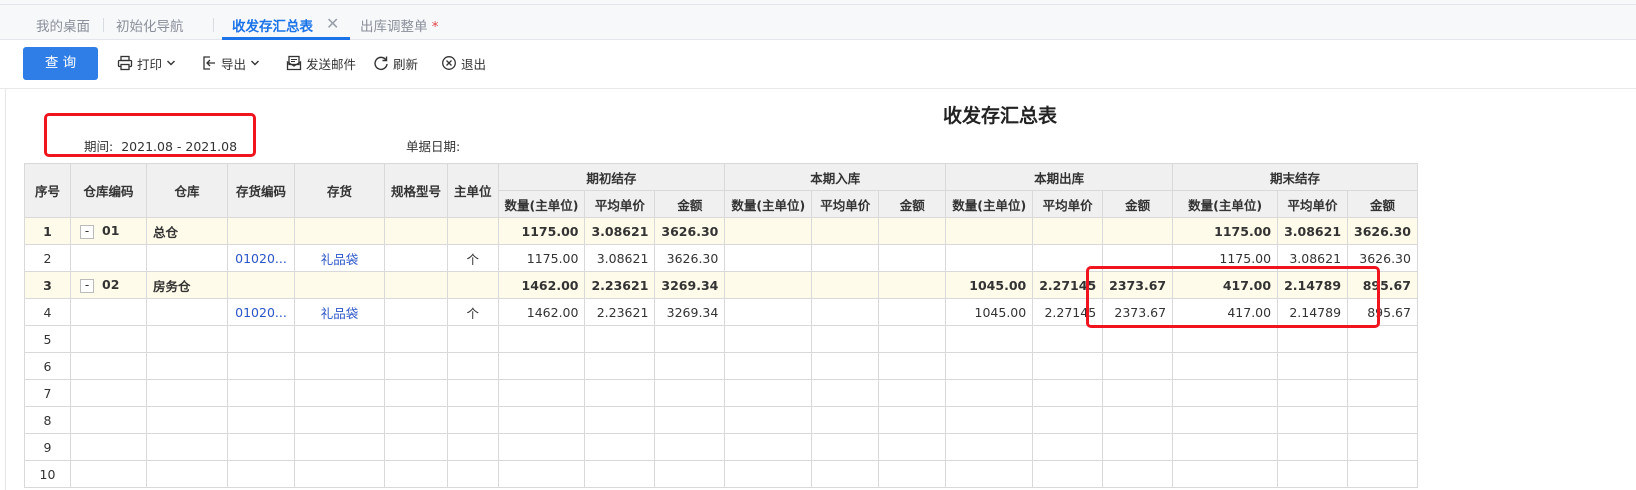 This screenshot has height=490, width=1636. What do you see at coordinates (999, 116) in the screenshot?
I see `report-title: 收发存汇总表` at bounding box center [999, 116].